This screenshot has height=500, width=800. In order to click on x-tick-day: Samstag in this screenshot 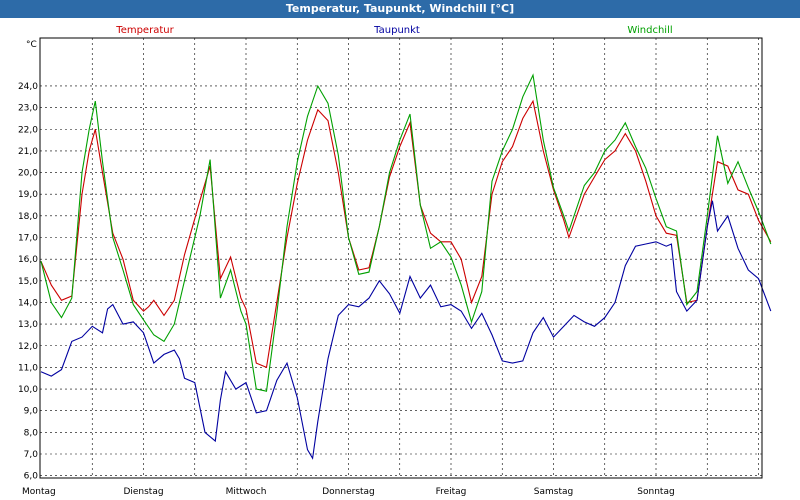, I will do `click(553, 492)`.